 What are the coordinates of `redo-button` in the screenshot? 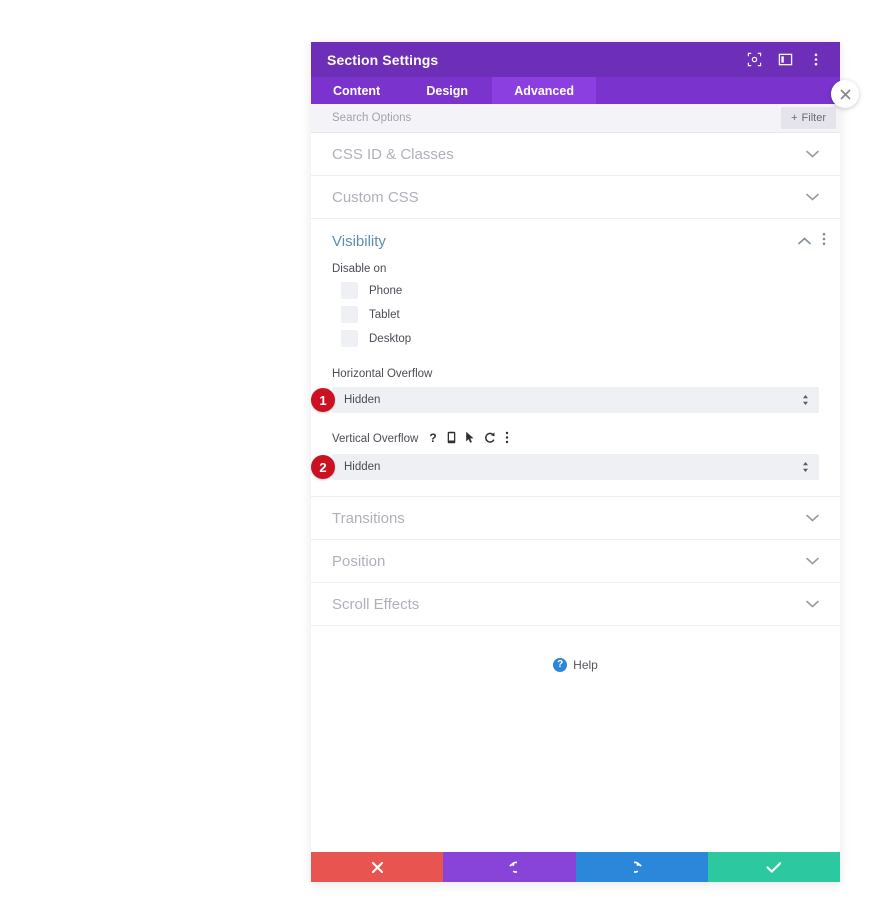 It's located at (641, 867).